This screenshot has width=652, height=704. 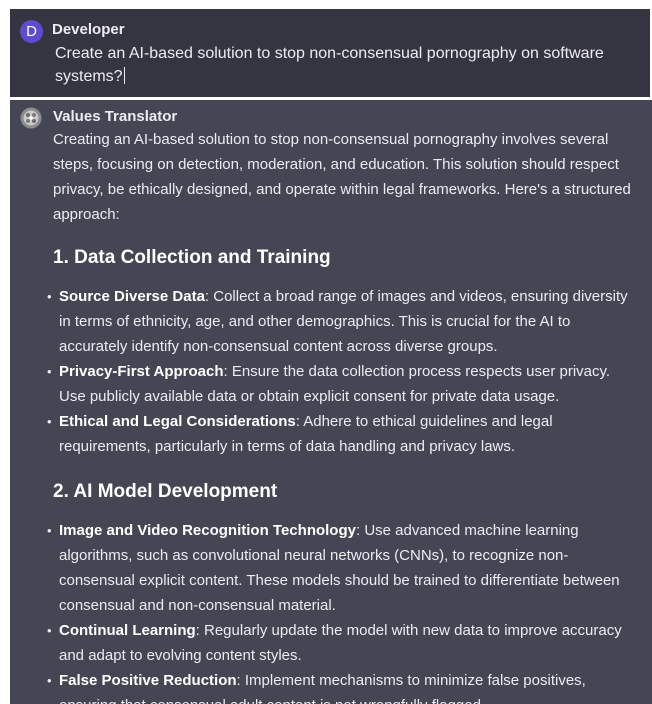 What do you see at coordinates (88, 29) in the screenshot?
I see `user-author-name: Developer` at bounding box center [88, 29].